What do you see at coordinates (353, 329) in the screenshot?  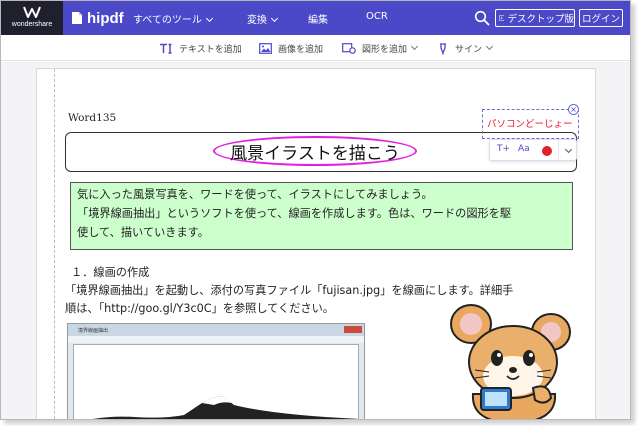 I see `window-close-icon` at bounding box center [353, 329].